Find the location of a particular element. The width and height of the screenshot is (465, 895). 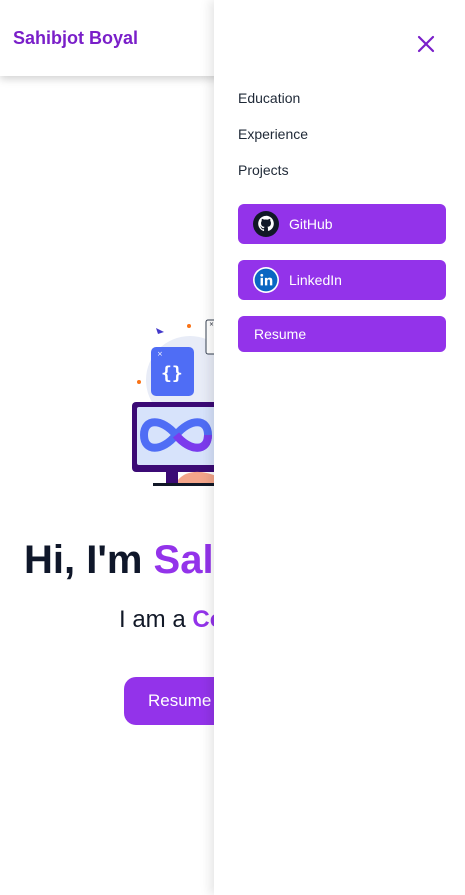

nav-link-projects: Projects is located at coordinates (263, 170).